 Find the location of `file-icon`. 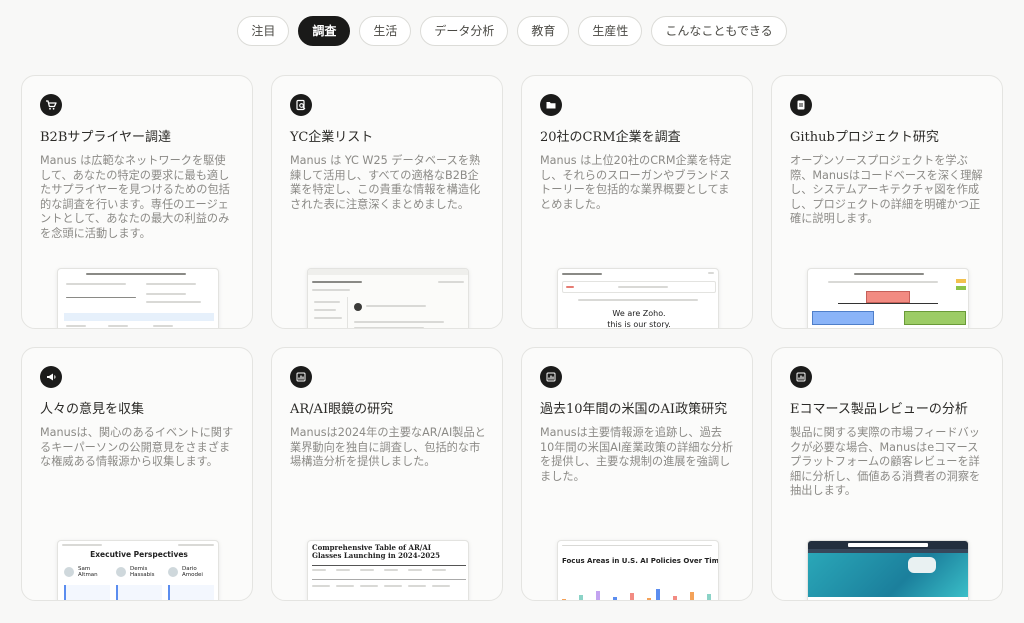

file-icon is located at coordinates (801, 105).